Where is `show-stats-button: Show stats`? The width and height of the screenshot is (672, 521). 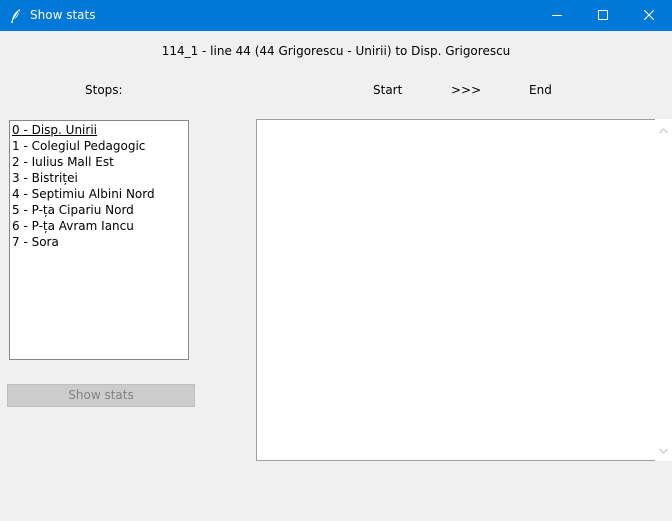
show-stats-button: Show stats is located at coordinates (101, 395).